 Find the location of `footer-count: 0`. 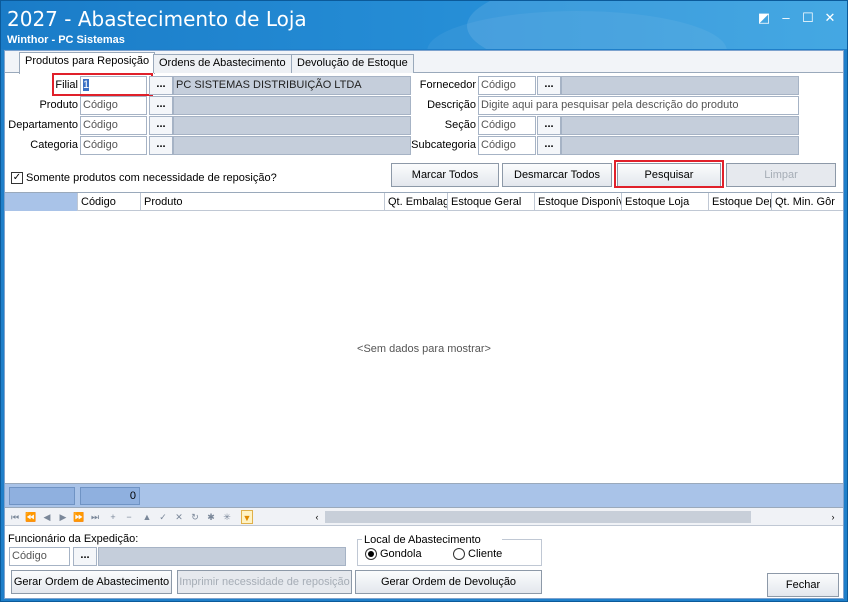

footer-count: 0 is located at coordinates (110, 496).